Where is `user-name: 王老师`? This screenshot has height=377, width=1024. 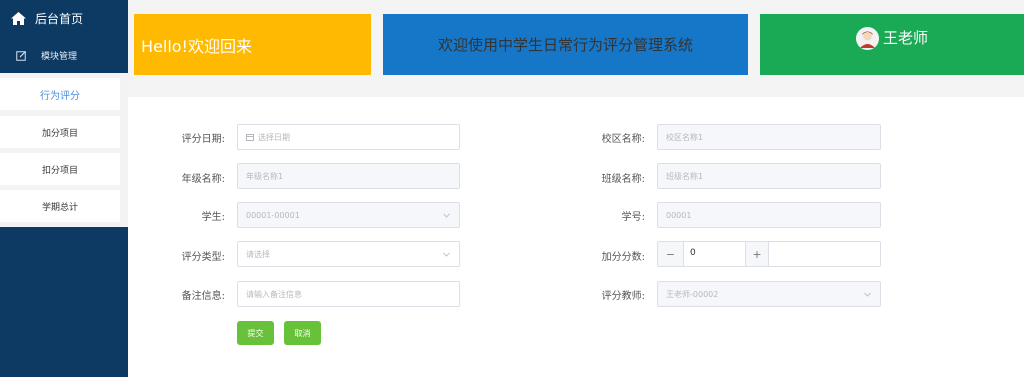
user-name: 王老师 is located at coordinates (905, 38).